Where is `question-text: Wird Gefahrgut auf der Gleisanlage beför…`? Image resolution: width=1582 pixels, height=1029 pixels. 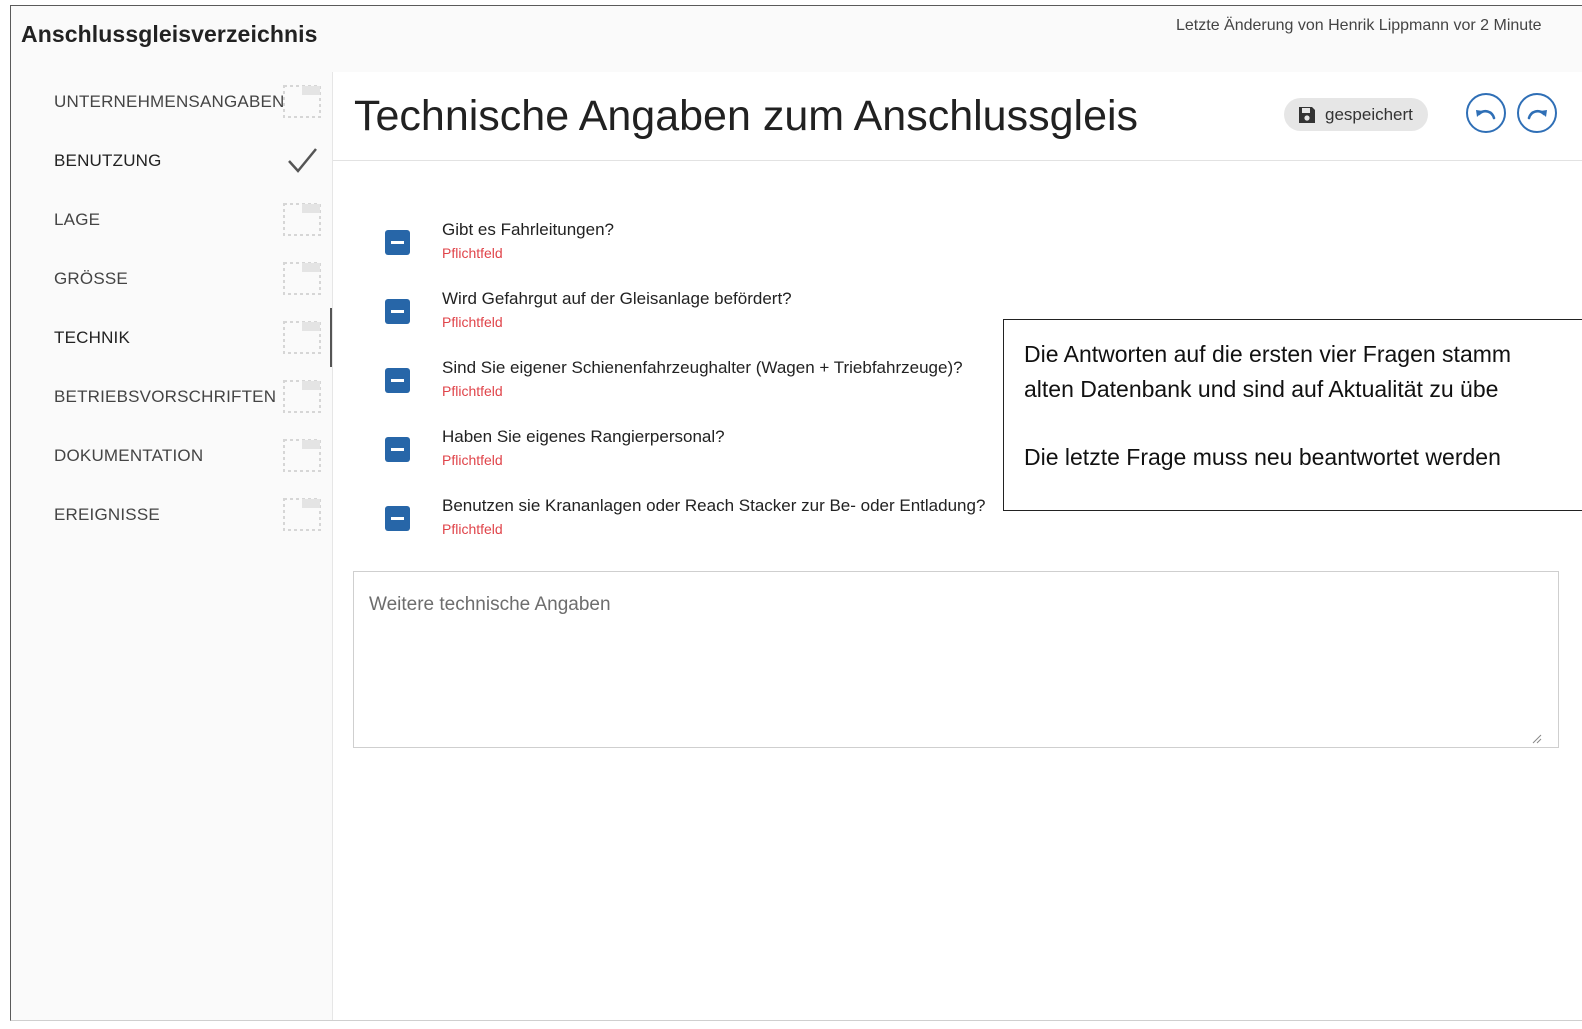
question-text: Wird Gefahrgut auf der Gleisanlage beför… is located at coordinates (617, 298).